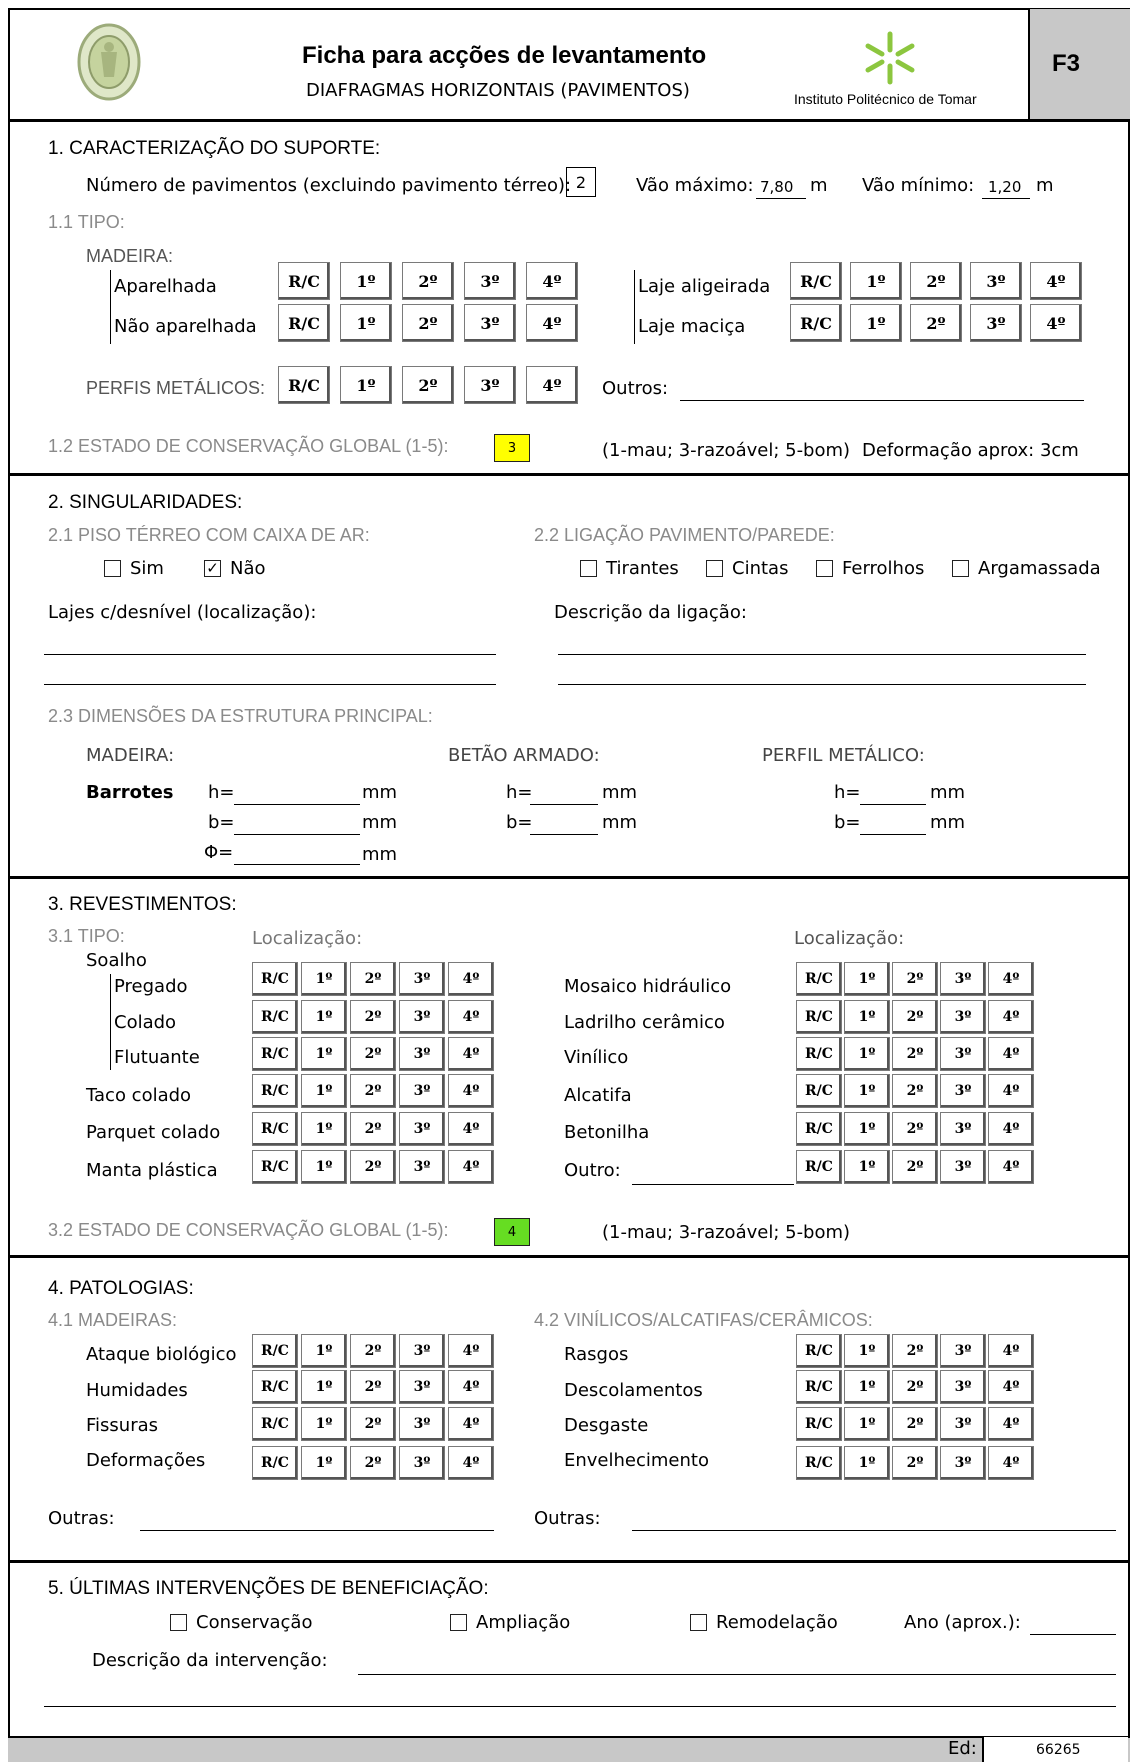 The height and width of the screenshot is (1762, 1130). Describe the element at coordinates (963, 1017) in the screenshot. I see `rev-right-1-floor-3-button: 3º` at that location.